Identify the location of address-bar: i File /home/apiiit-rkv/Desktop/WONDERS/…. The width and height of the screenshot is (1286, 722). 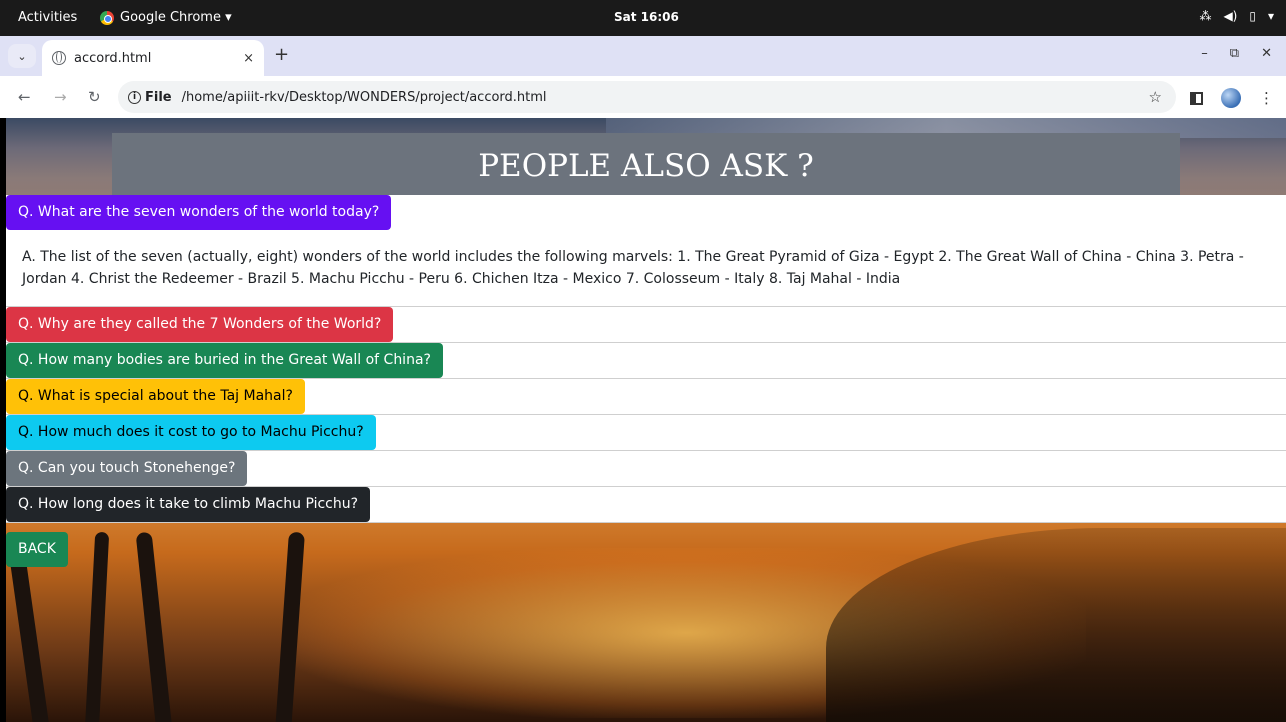
(647, 97).